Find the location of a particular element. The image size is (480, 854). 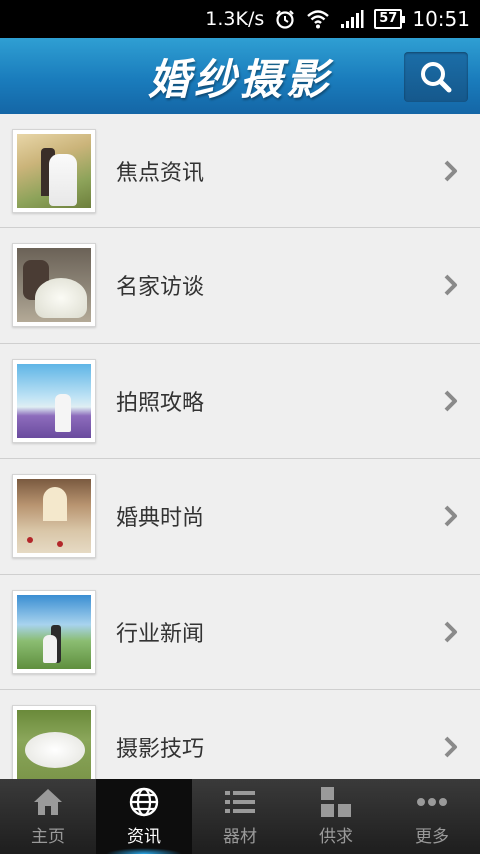

globe-icon is located at coordinates (144, 802).